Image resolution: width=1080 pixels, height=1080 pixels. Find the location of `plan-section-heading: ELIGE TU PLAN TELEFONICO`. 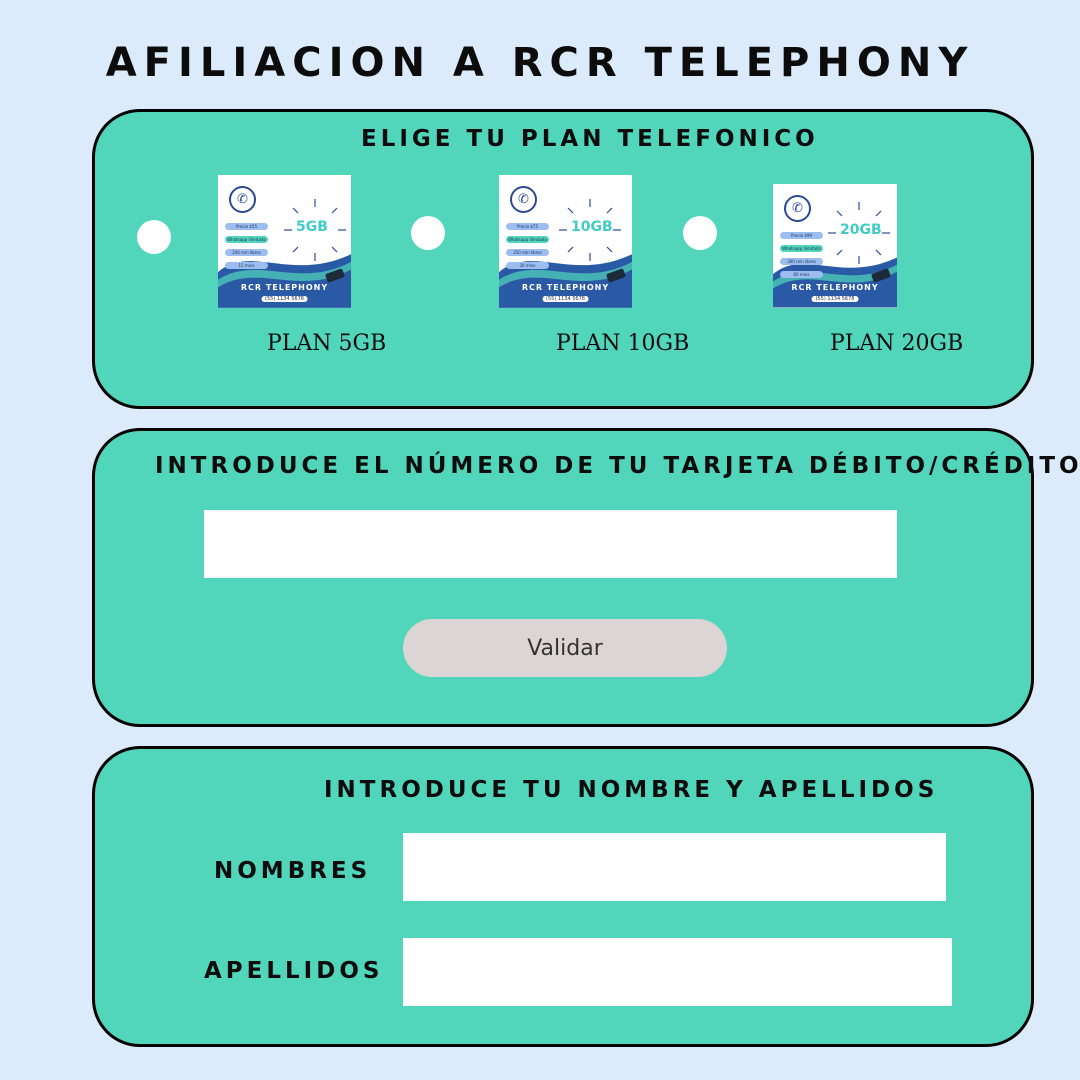

plan-section-heading: ELIGE TU PLAN TELEFONICO is located at coordinates (590, 139).